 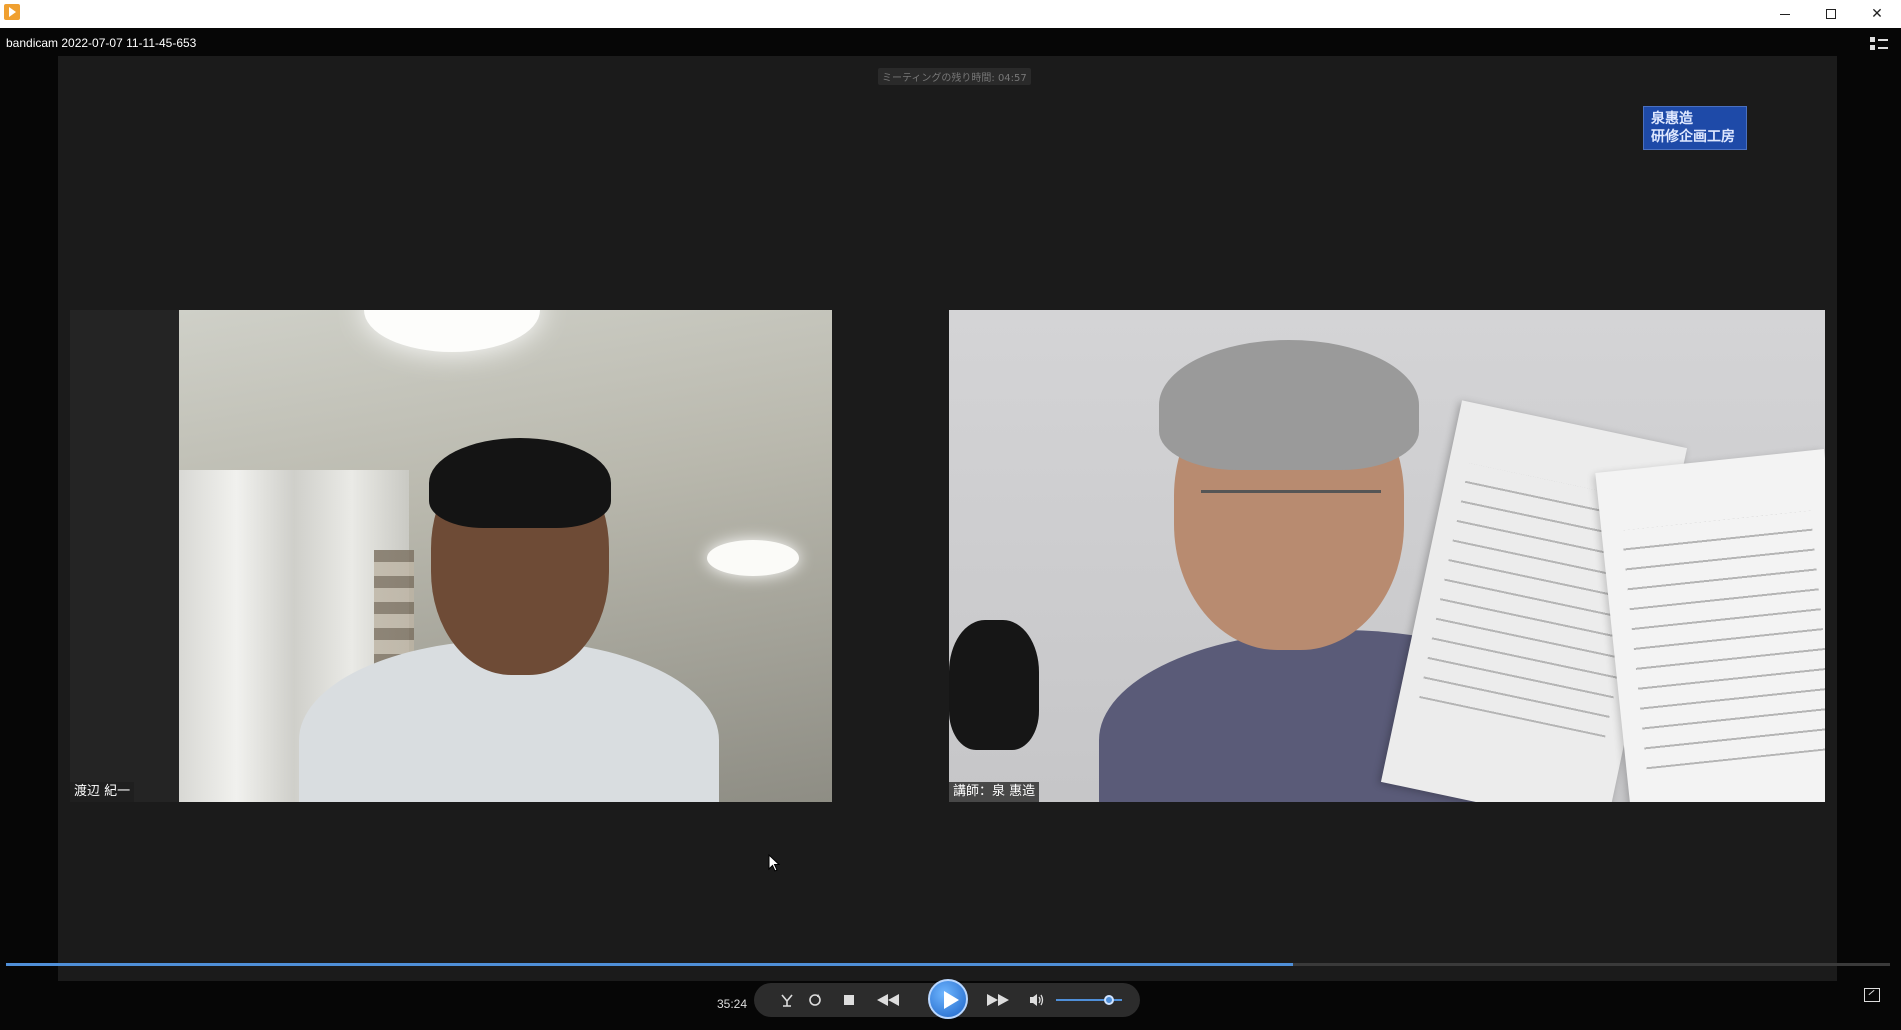 I want to click on play-button, so click(x=948, y=999).